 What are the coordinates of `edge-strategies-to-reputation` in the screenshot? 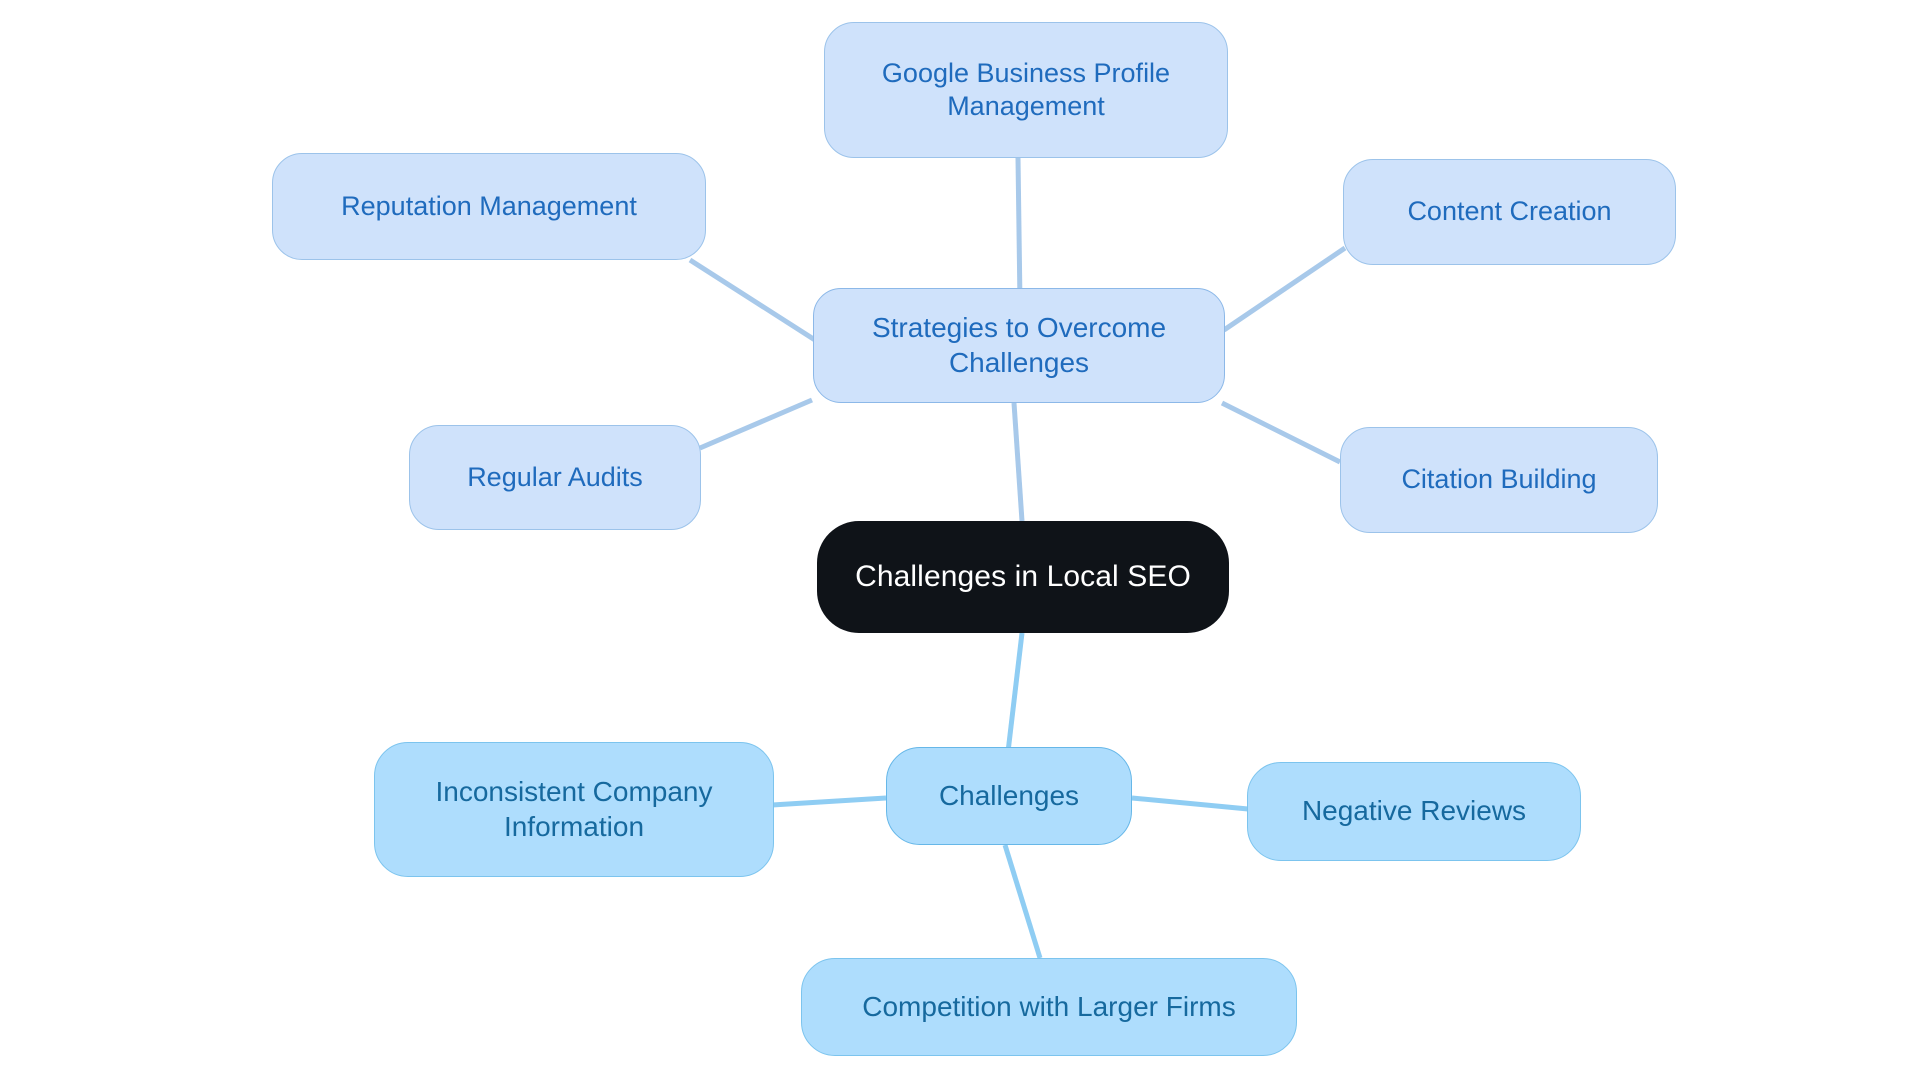 It's located at (752, 300).